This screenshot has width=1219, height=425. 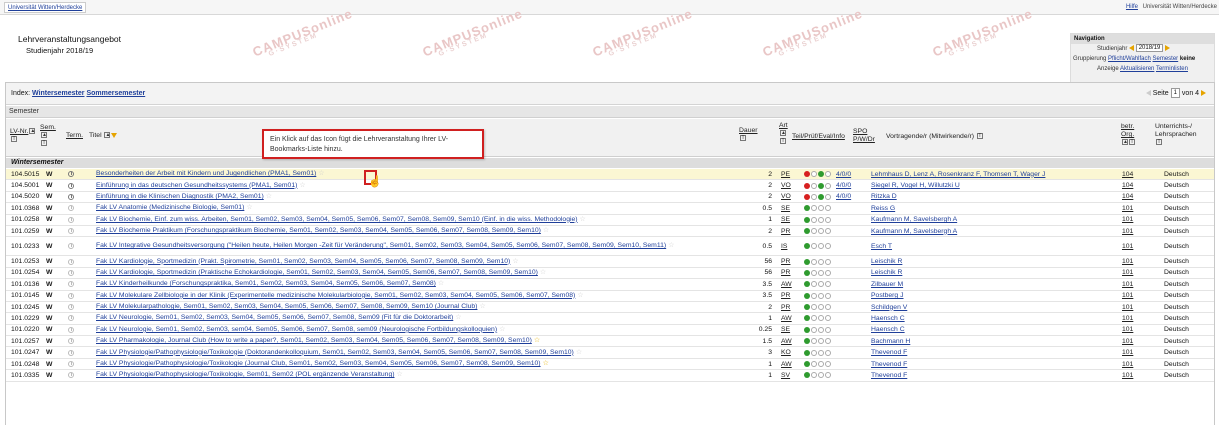 I want to click on col-teil-pruef-eval-info: Teil/Prüf/Eval/Info, so click(x=818, y=137).